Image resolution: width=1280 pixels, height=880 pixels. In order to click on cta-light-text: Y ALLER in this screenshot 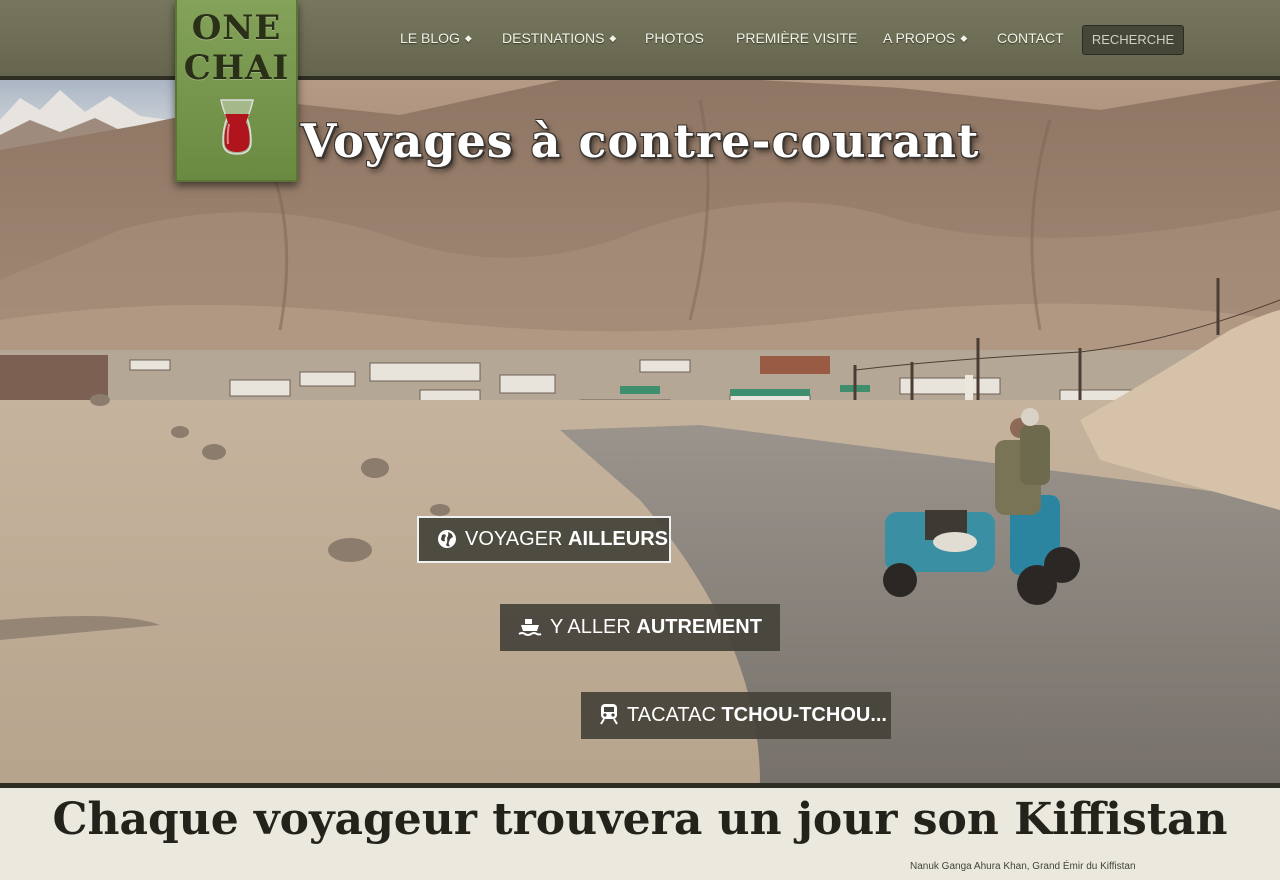, I will do `click(590, 627)`.